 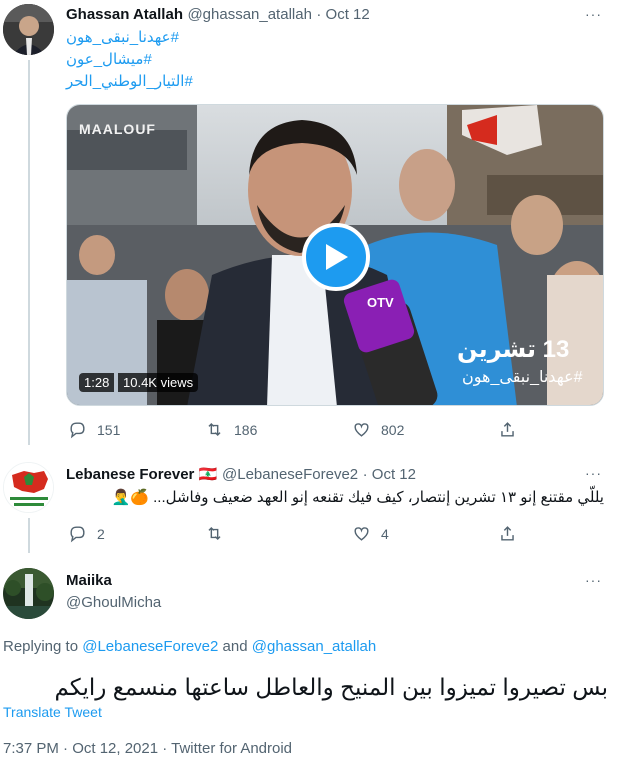 What do you see at coordinates (246, 429) in the screenshot?
I see `retweet-count: 186` at bounding box center [246, 429].